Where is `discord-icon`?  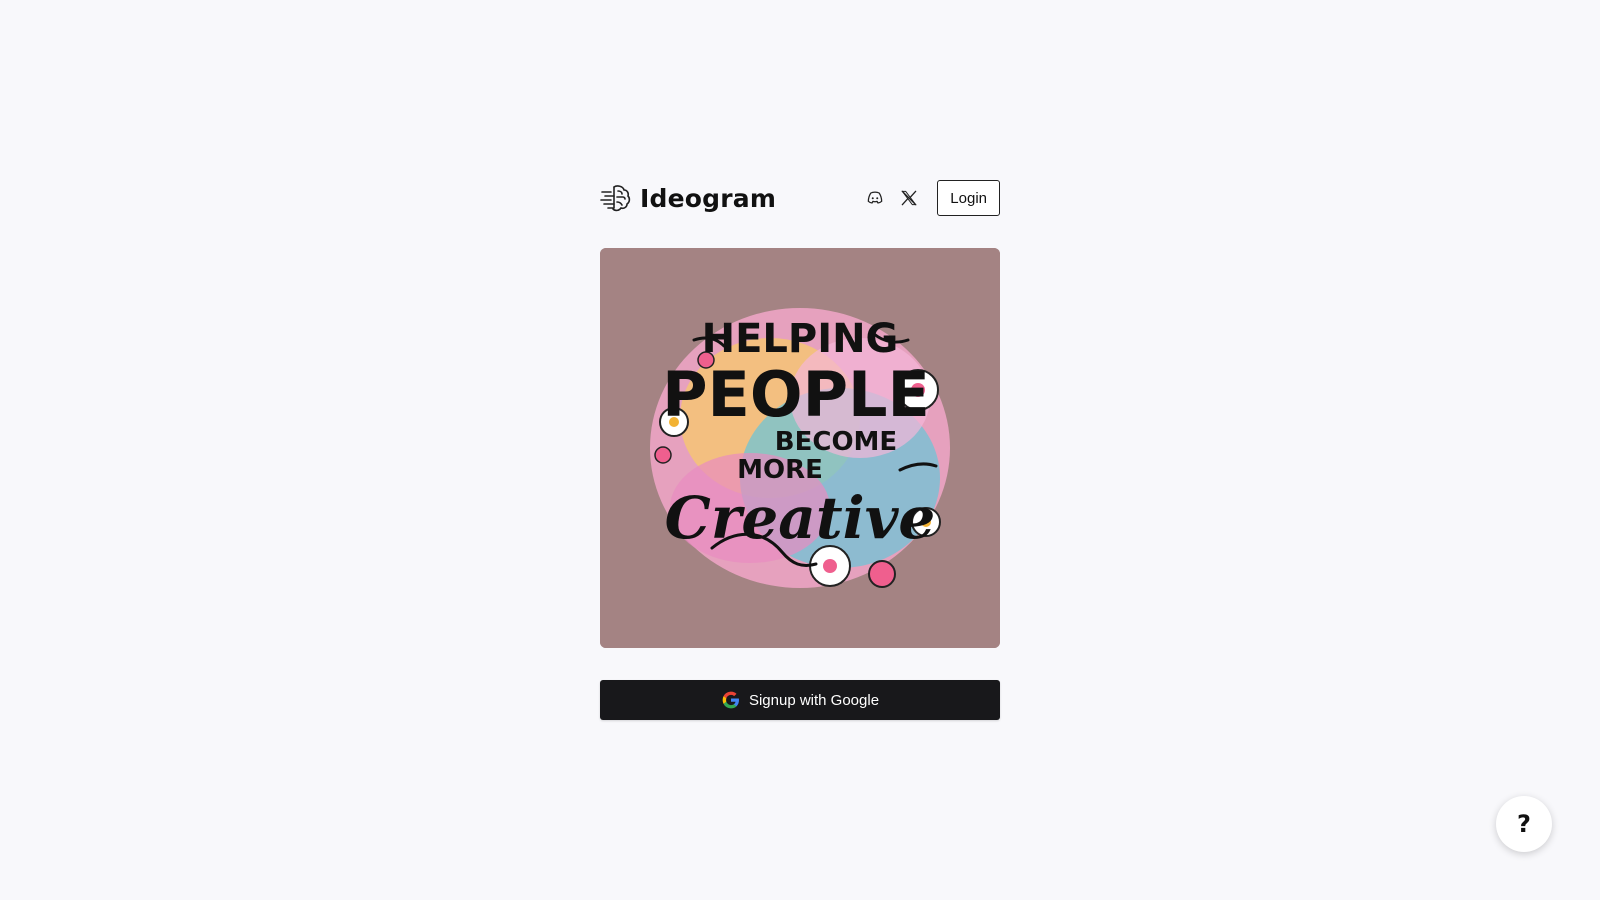
discord-icon is located at coordinates (875, 198).